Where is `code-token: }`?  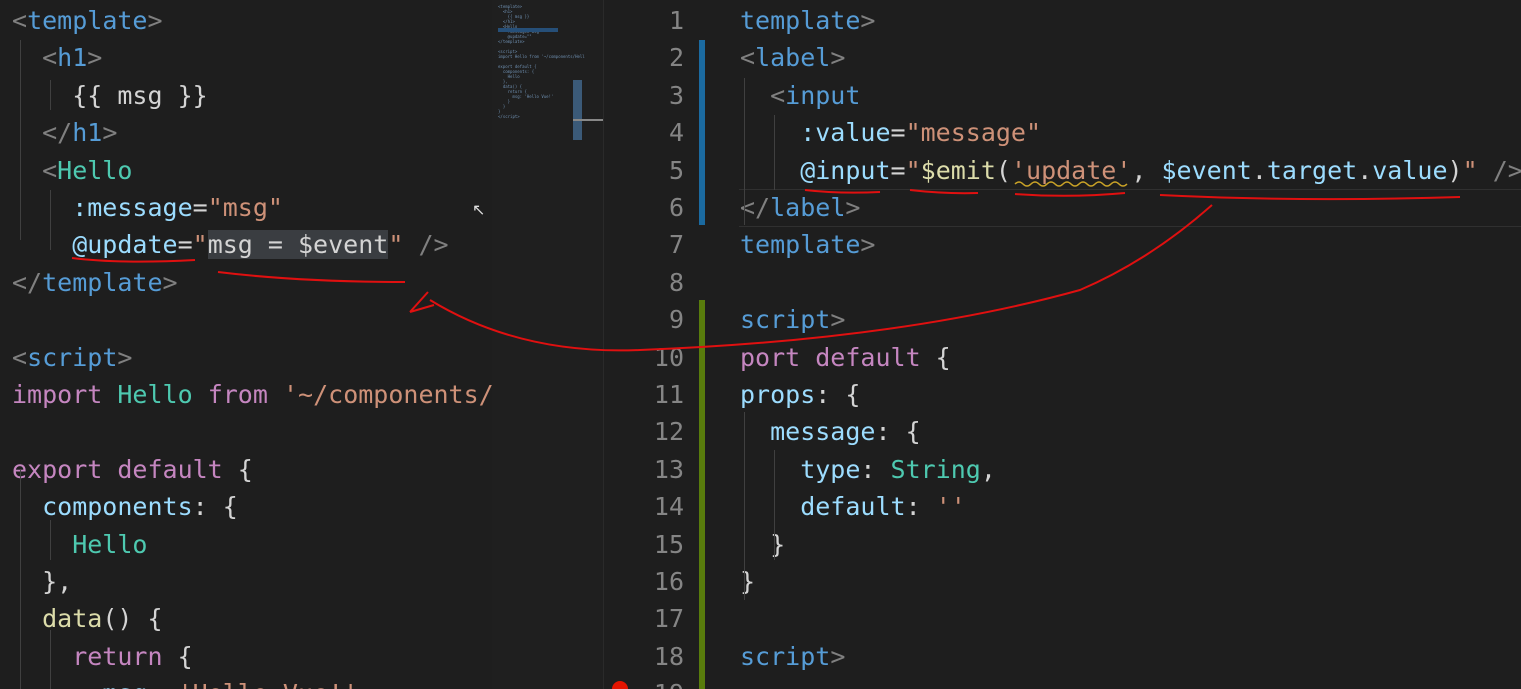 code-token: } is located at coordinates (748, 581).